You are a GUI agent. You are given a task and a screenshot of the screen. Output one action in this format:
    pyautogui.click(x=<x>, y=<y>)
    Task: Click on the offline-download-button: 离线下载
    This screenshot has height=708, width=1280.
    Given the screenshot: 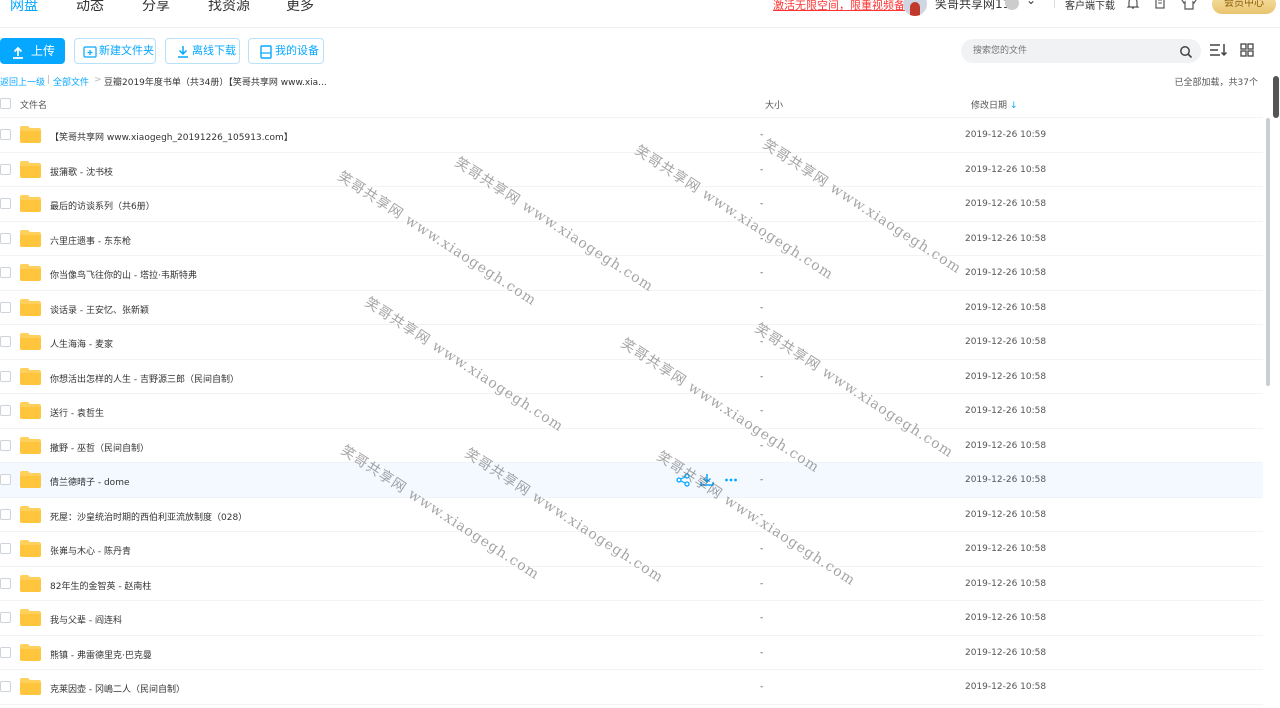 What is the action you would take?
    pyautogui.click(x=202, y=51)
    